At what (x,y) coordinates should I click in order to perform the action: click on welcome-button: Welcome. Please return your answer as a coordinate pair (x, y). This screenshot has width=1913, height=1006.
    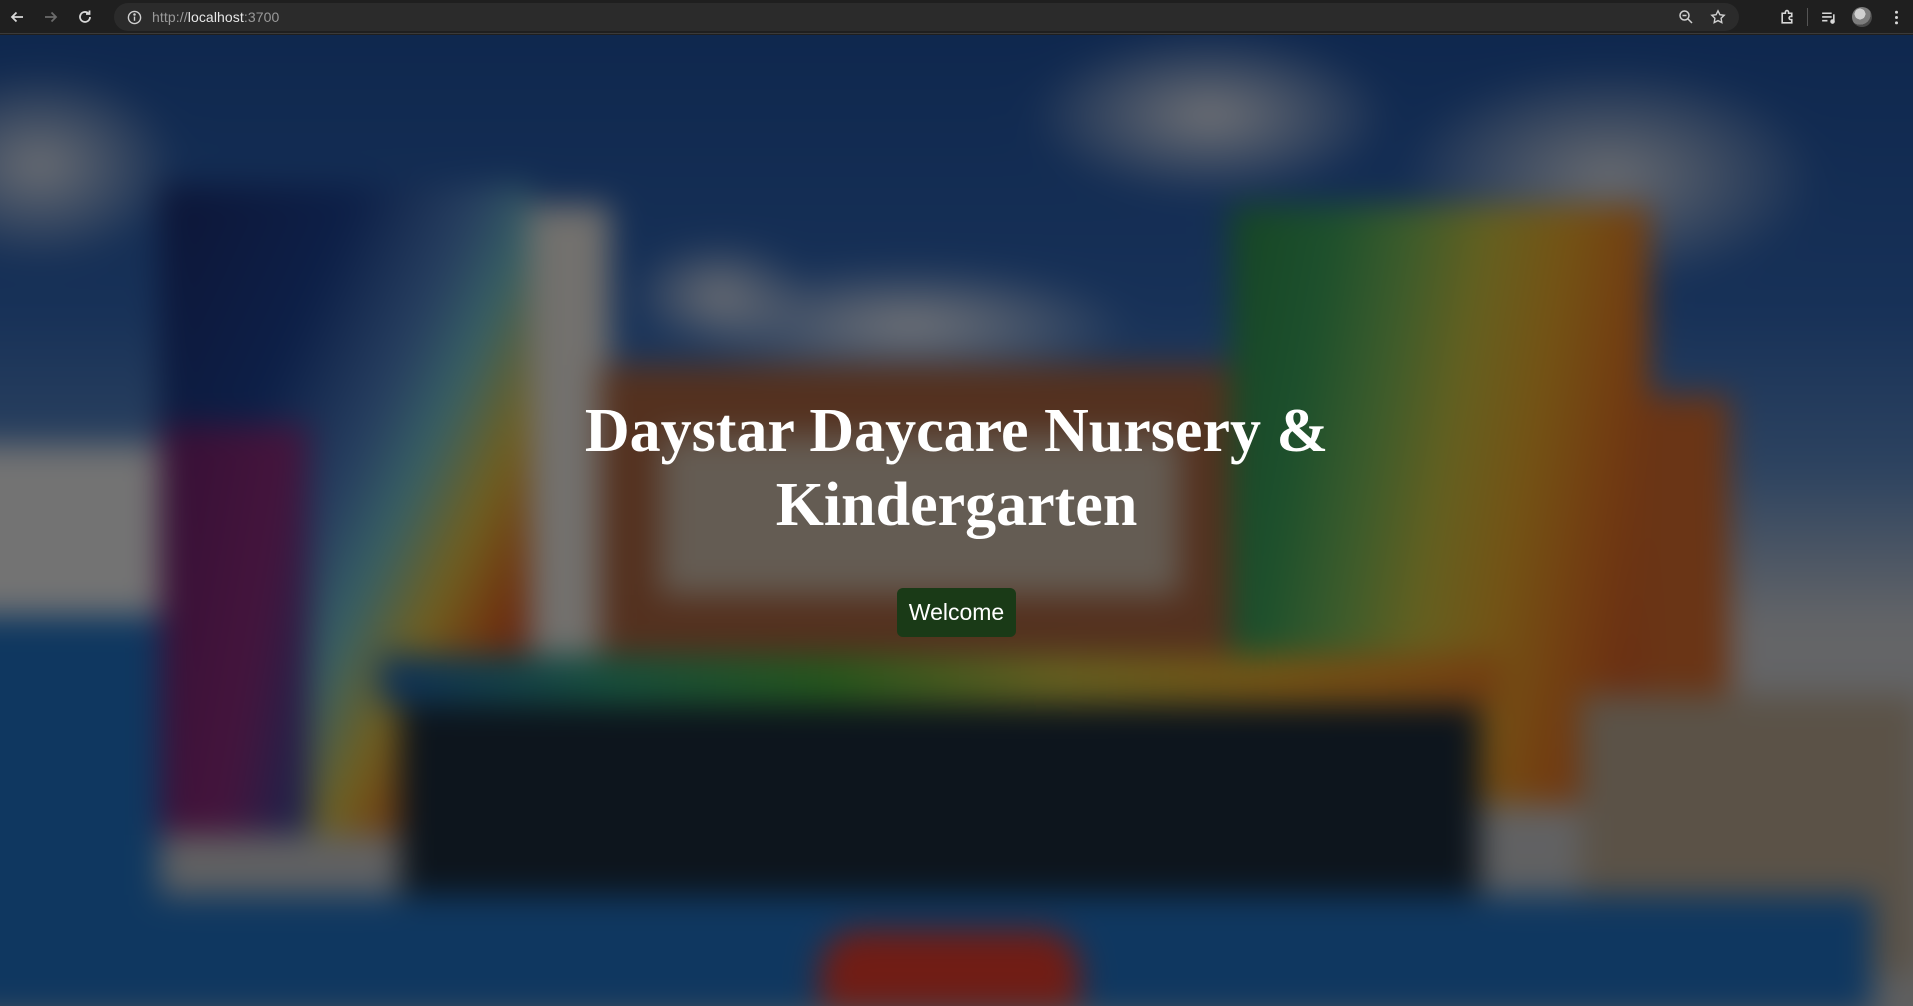
    Looking at the image, I should click on (956, 612).